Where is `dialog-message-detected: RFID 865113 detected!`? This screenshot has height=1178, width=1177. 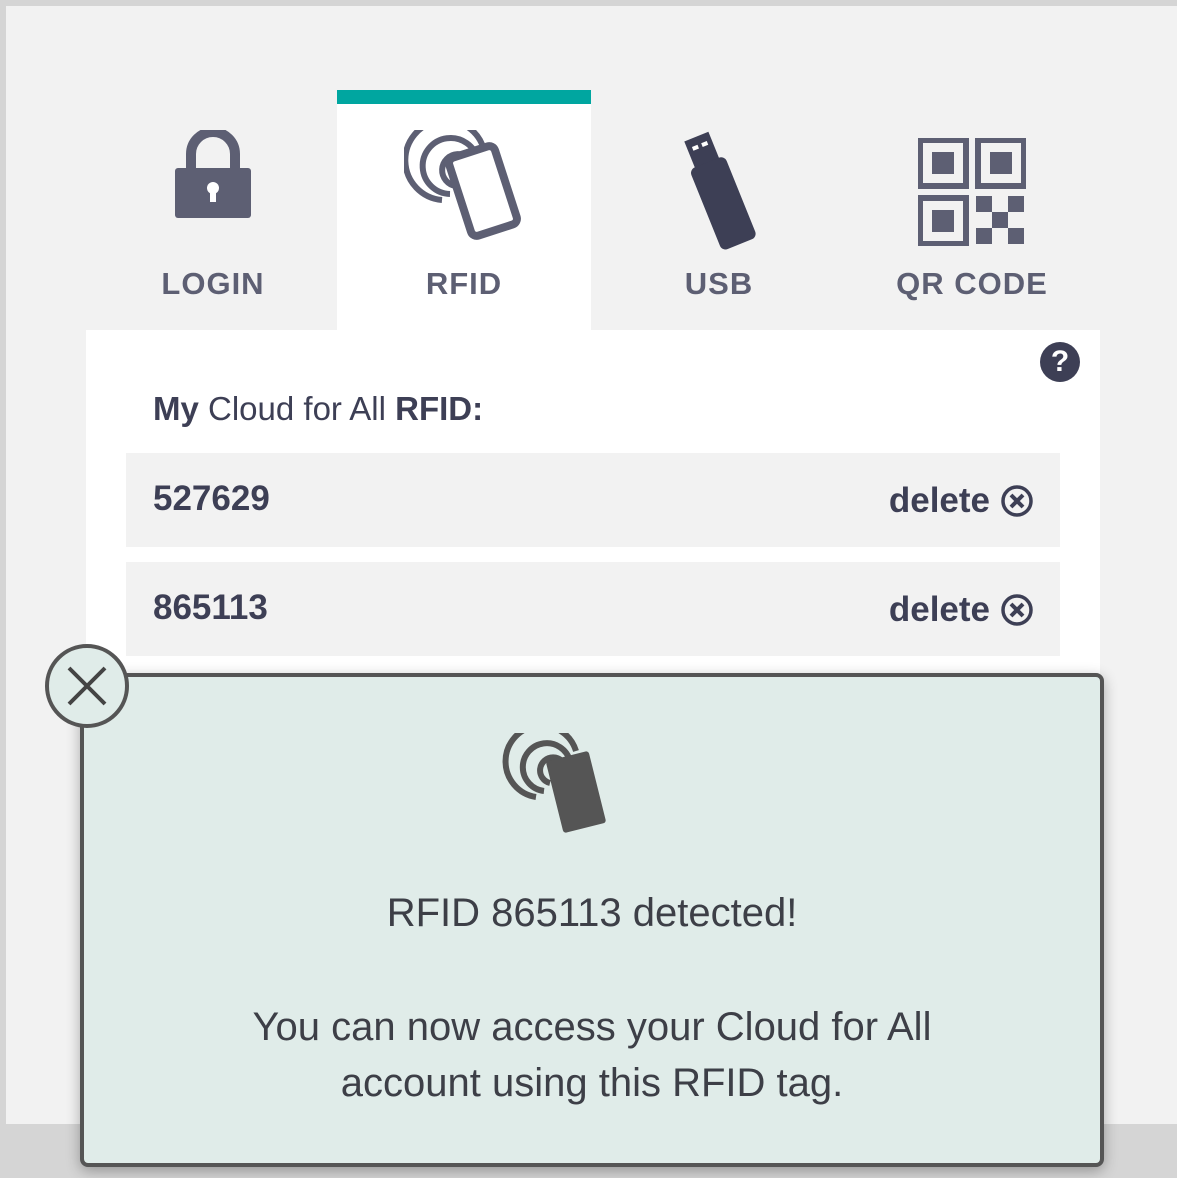
dialog-message-detected: RFID 865113 detected! is located at coordinates (592, 913).